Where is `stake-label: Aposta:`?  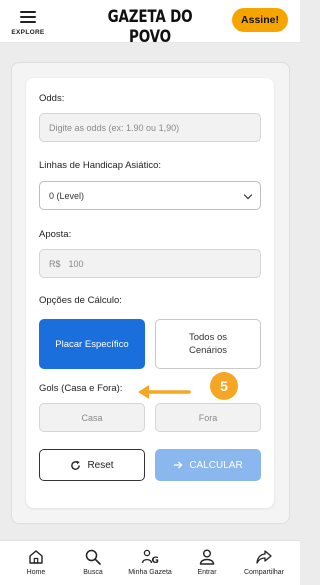 stake-label: Aposta: is located at coordinates (55, 234).